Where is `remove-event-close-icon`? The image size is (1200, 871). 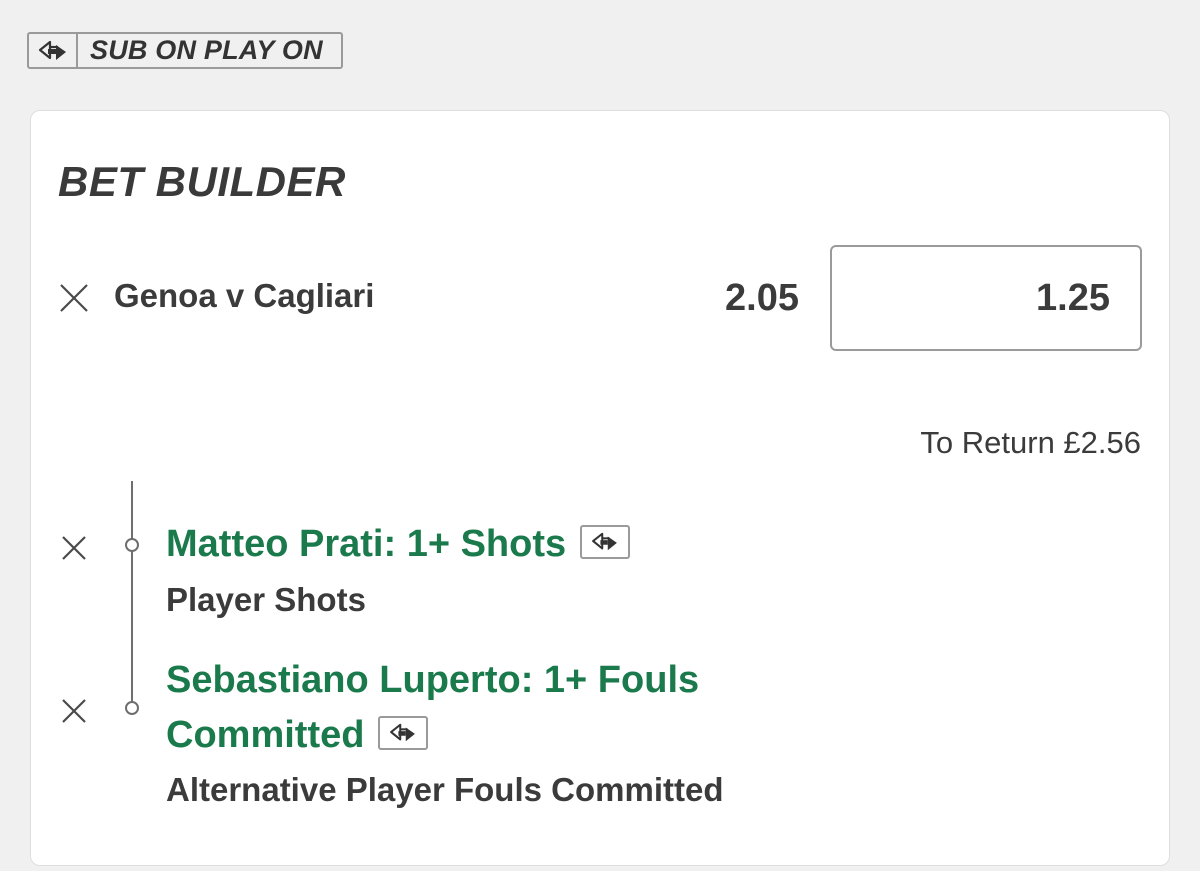 remove-event-close-icon is located at coordinates (74, 298).